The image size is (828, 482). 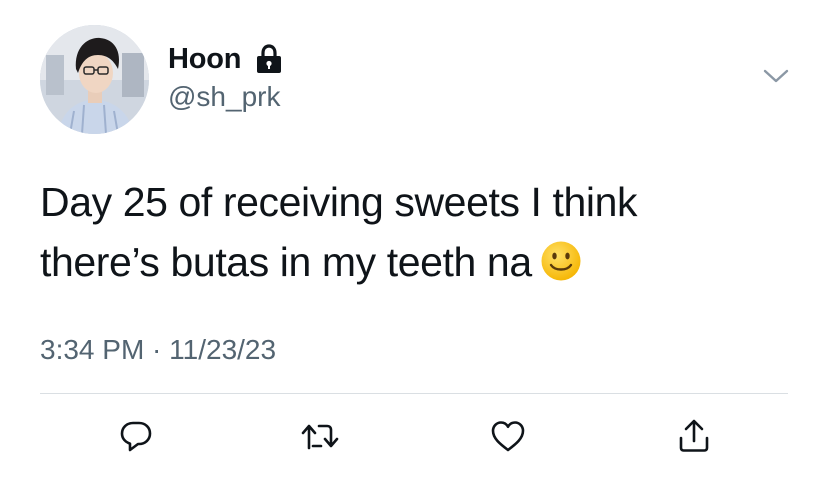 I want to click on display-name: Hoon, so click(x=204, y=59).